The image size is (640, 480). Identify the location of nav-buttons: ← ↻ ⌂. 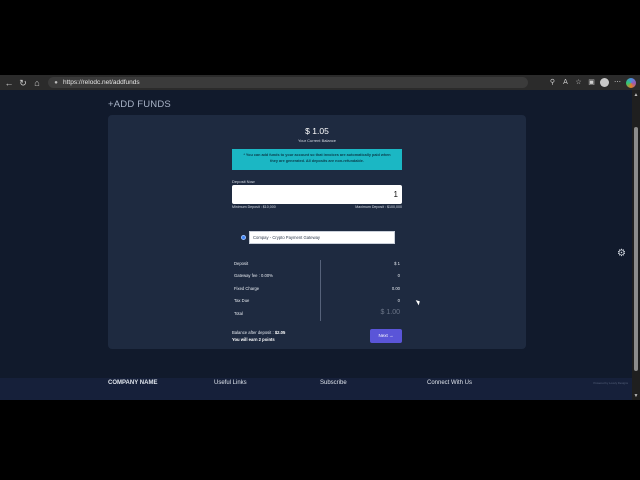
(23, 83).